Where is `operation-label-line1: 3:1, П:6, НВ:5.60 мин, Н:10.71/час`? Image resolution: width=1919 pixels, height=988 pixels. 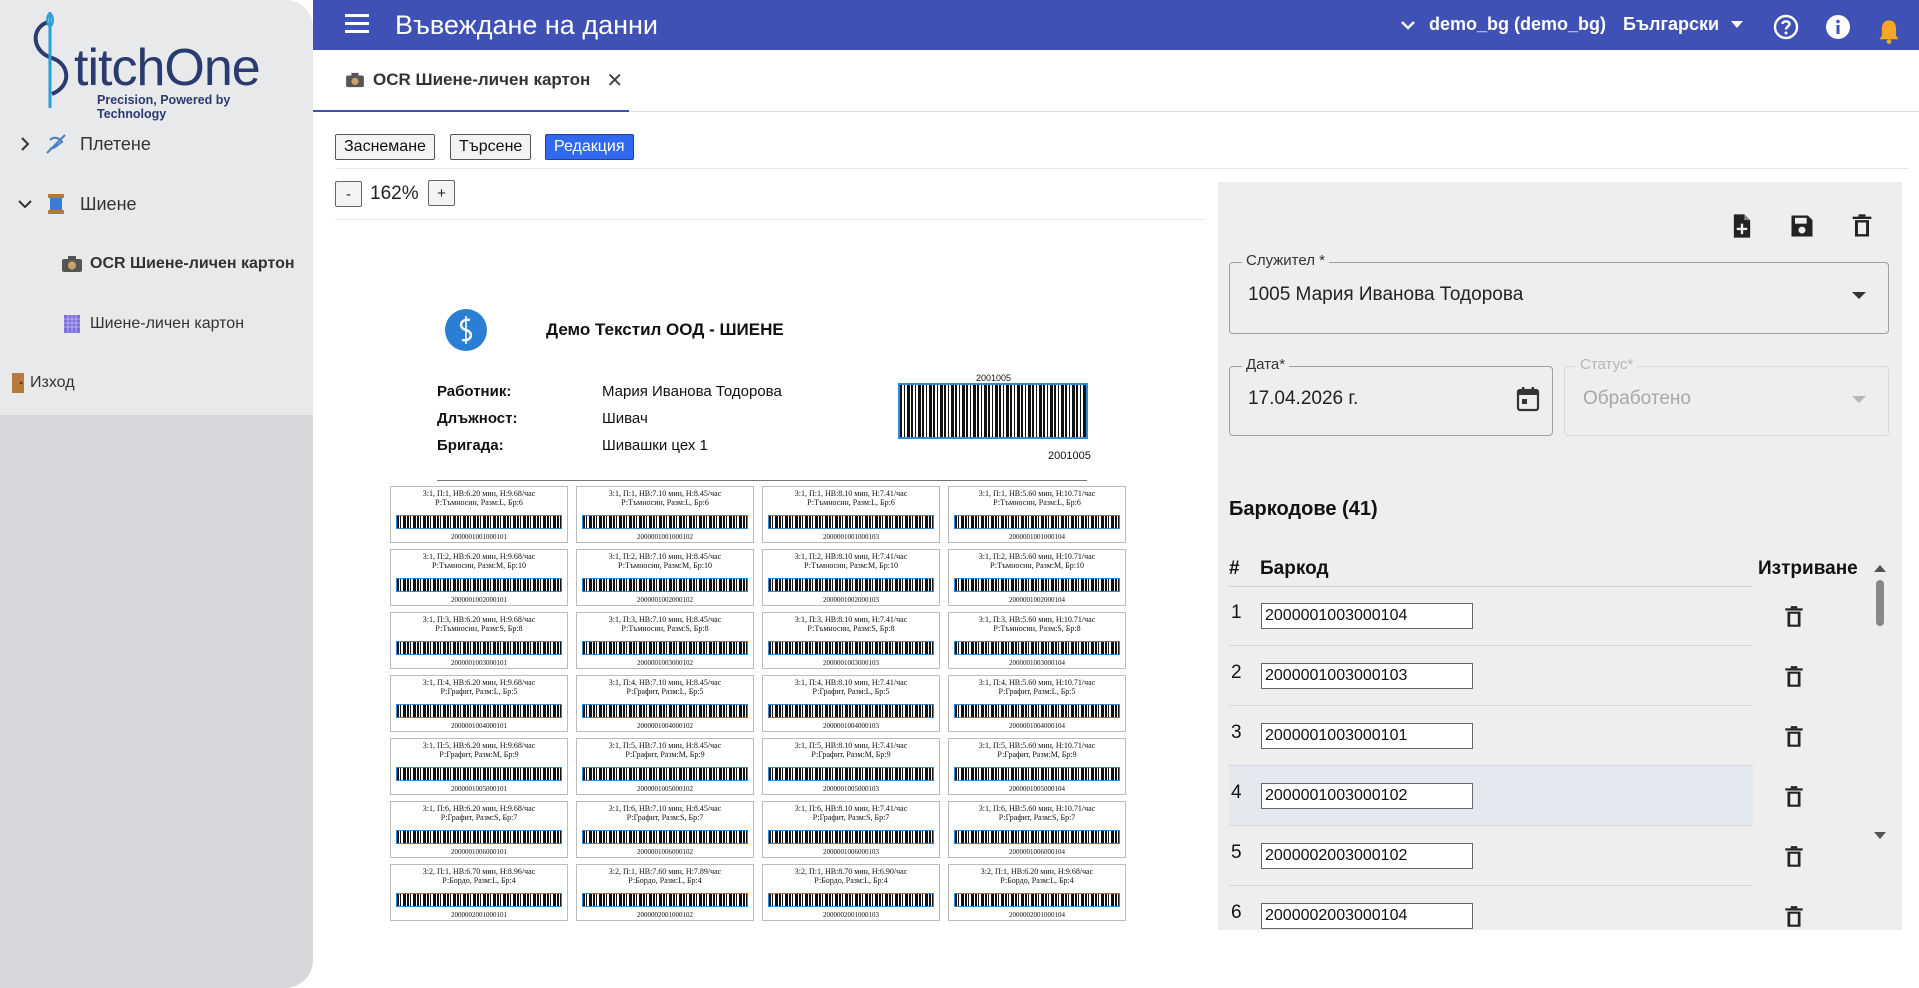 operation-label-line1: 3:1, П:6, НВ:5.60 мин, Н:10.71/час is located at coordinates (1037, 808).